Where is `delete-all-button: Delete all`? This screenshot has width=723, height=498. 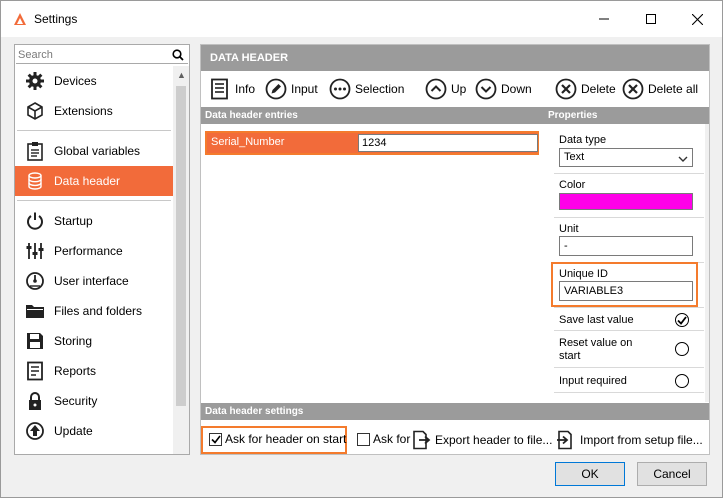 delete-all-button: Delete all is located at coordinates (660, 89).